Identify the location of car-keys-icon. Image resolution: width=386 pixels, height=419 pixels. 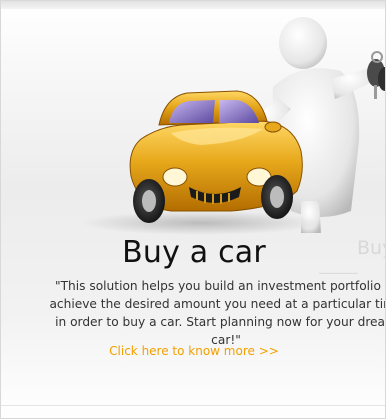
(376, 75).